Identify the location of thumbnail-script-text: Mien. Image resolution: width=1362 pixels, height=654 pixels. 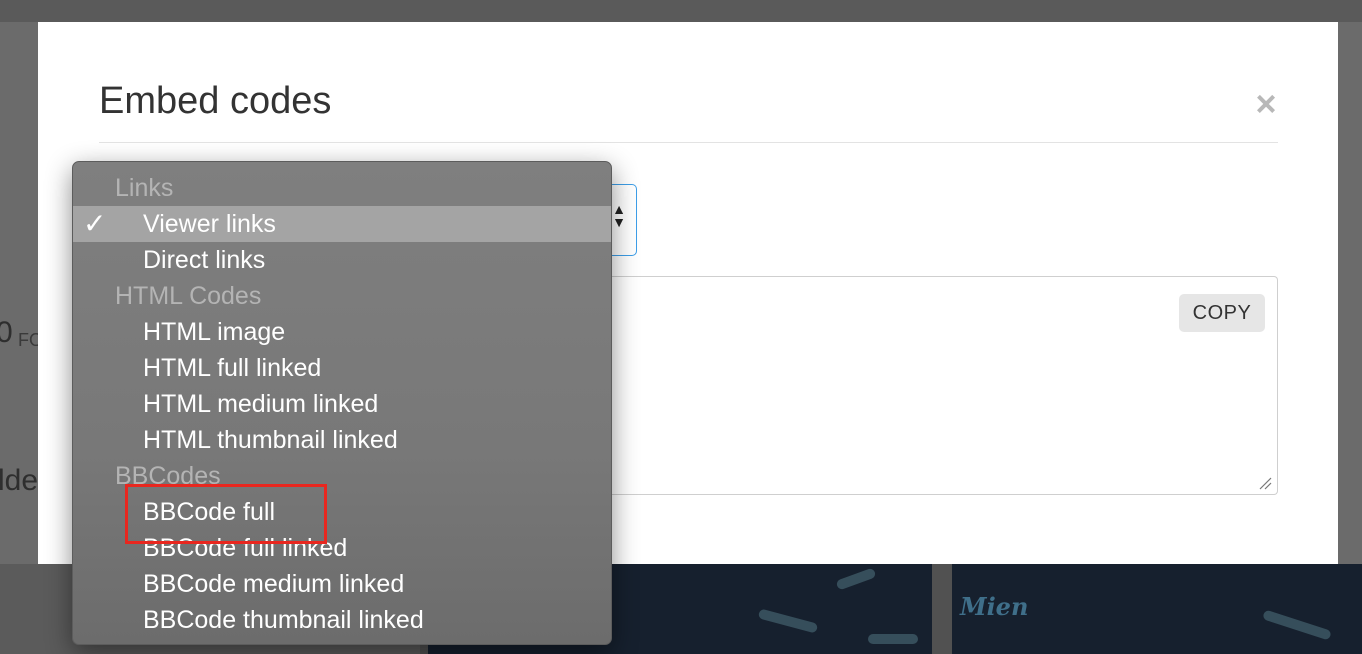
(994, 606).